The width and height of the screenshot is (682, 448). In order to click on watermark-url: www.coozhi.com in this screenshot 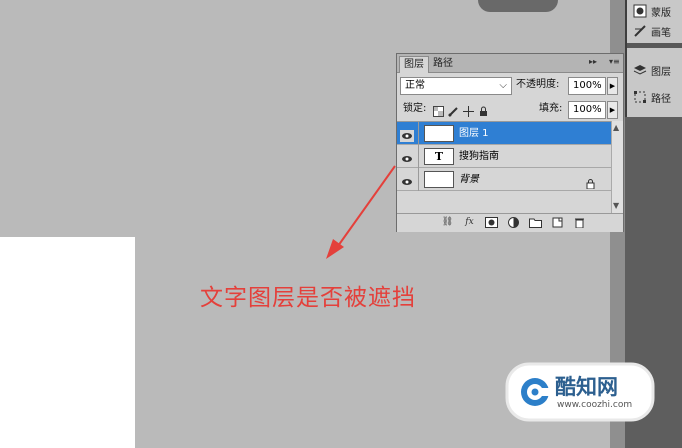, I will do `click(595, 405)`.